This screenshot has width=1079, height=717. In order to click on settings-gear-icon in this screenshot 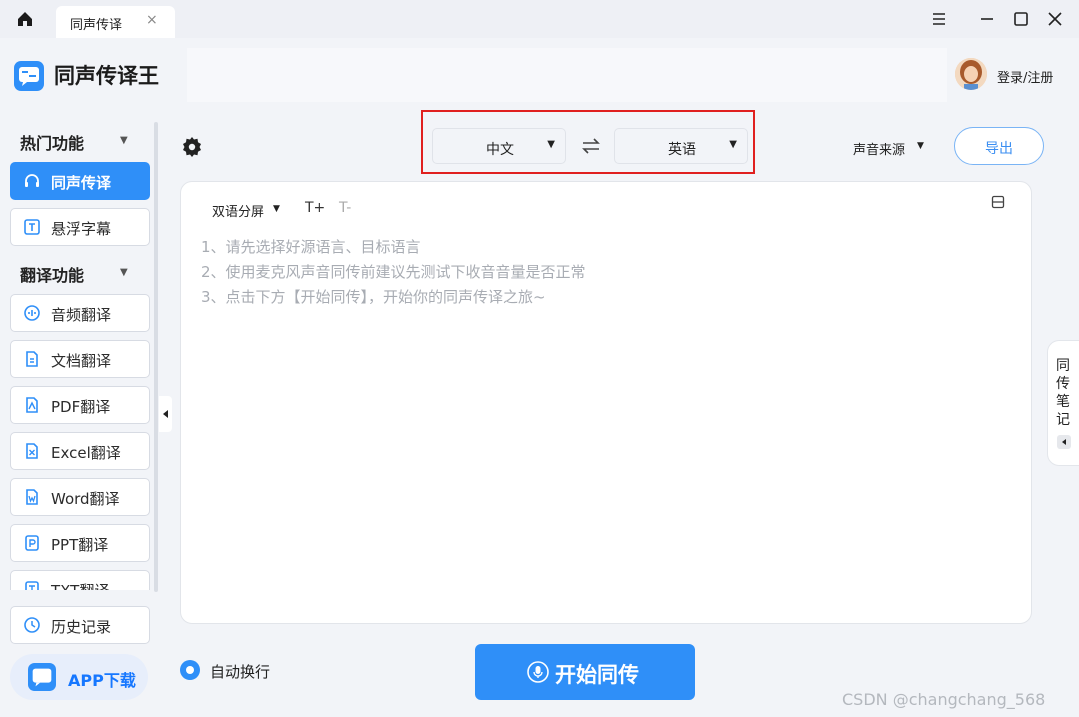, I will do `click(192, 146)`.